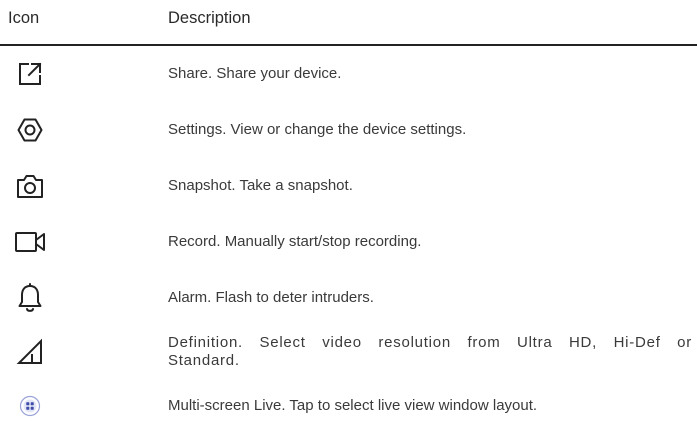 The width and height of the screenshot is (697, 421). I want to click on table-row-record: Record. Manually start/stop recording., so click(348, 243).